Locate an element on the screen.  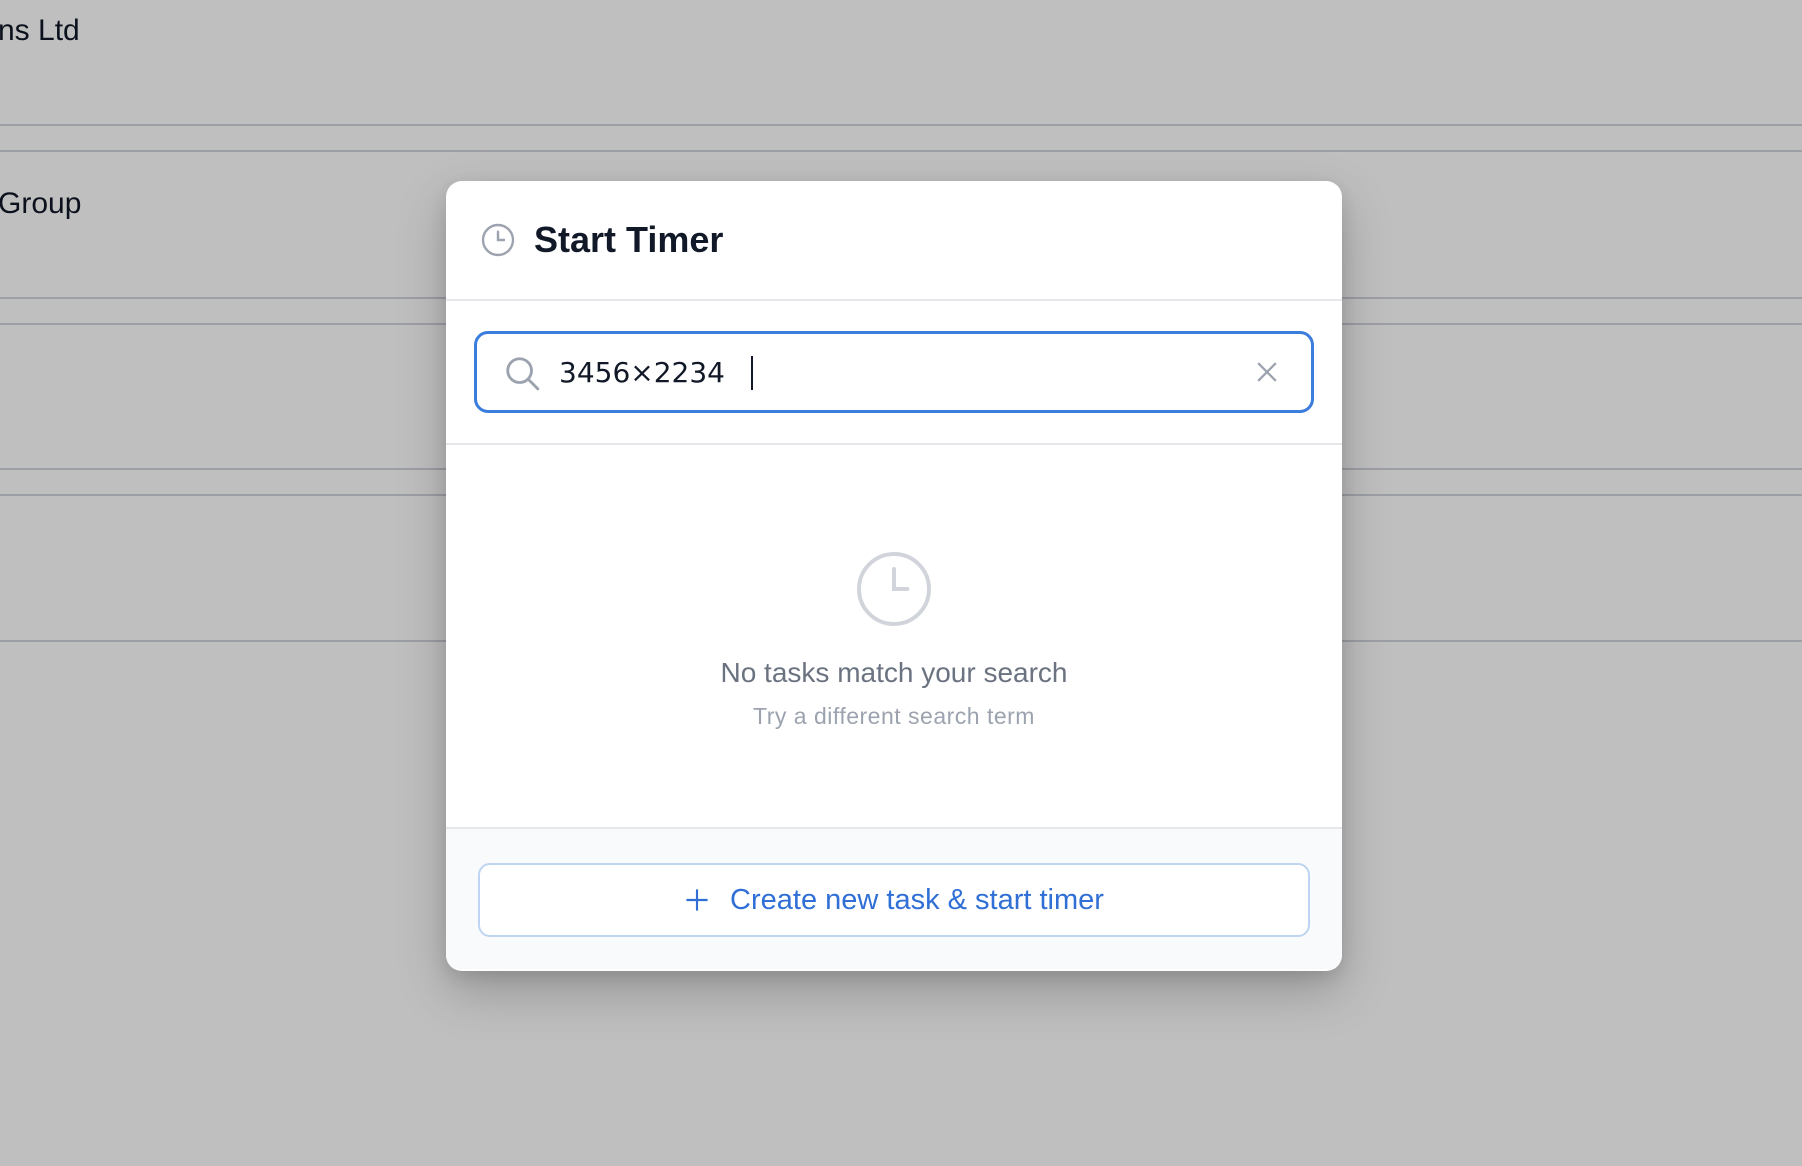
search-input is located at coordinates (899, 372).